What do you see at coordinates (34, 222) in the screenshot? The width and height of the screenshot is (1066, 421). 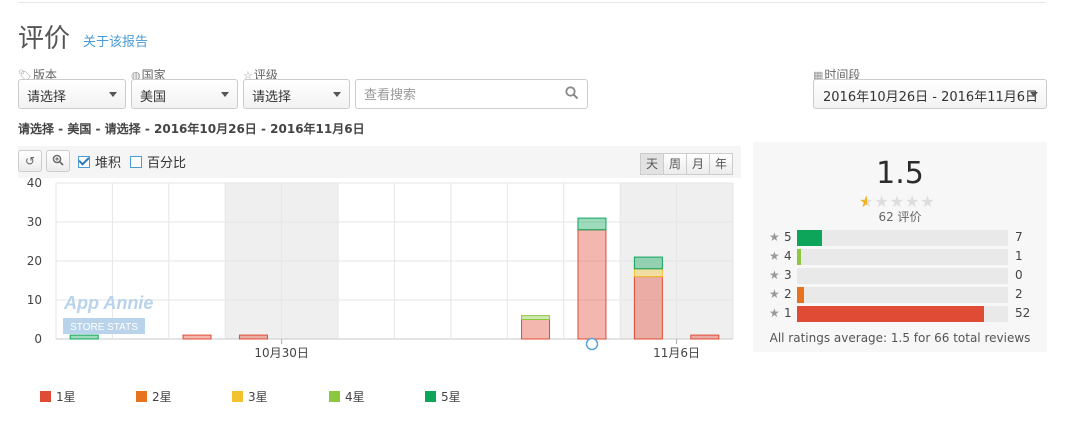 I see `y-tick-label: 30` at bounding box center [34, 222].